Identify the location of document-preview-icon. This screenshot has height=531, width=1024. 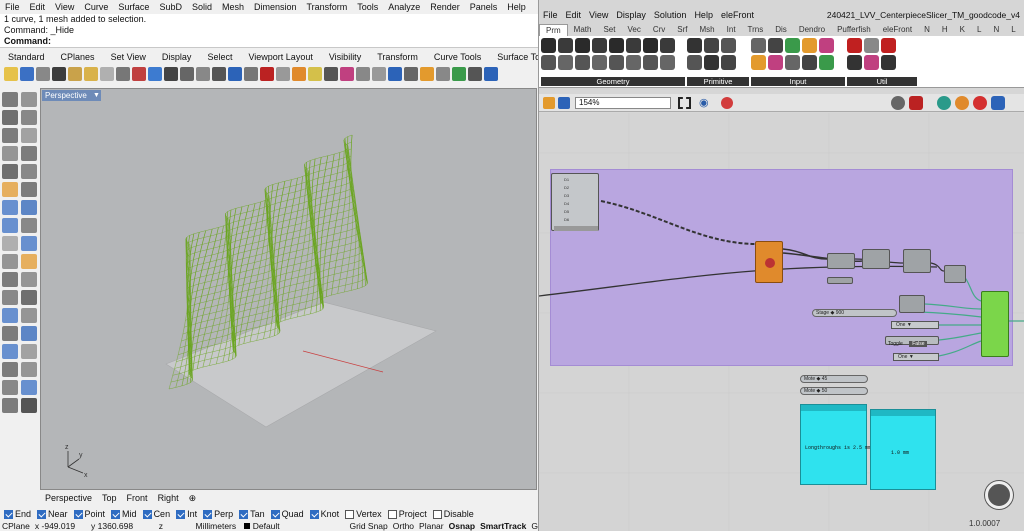
(962, 103).